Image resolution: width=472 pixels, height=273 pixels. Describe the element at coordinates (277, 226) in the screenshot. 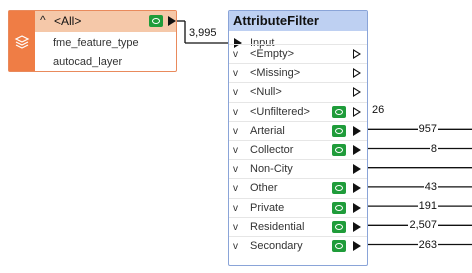

I see `output-port-label: Residential` at that location.